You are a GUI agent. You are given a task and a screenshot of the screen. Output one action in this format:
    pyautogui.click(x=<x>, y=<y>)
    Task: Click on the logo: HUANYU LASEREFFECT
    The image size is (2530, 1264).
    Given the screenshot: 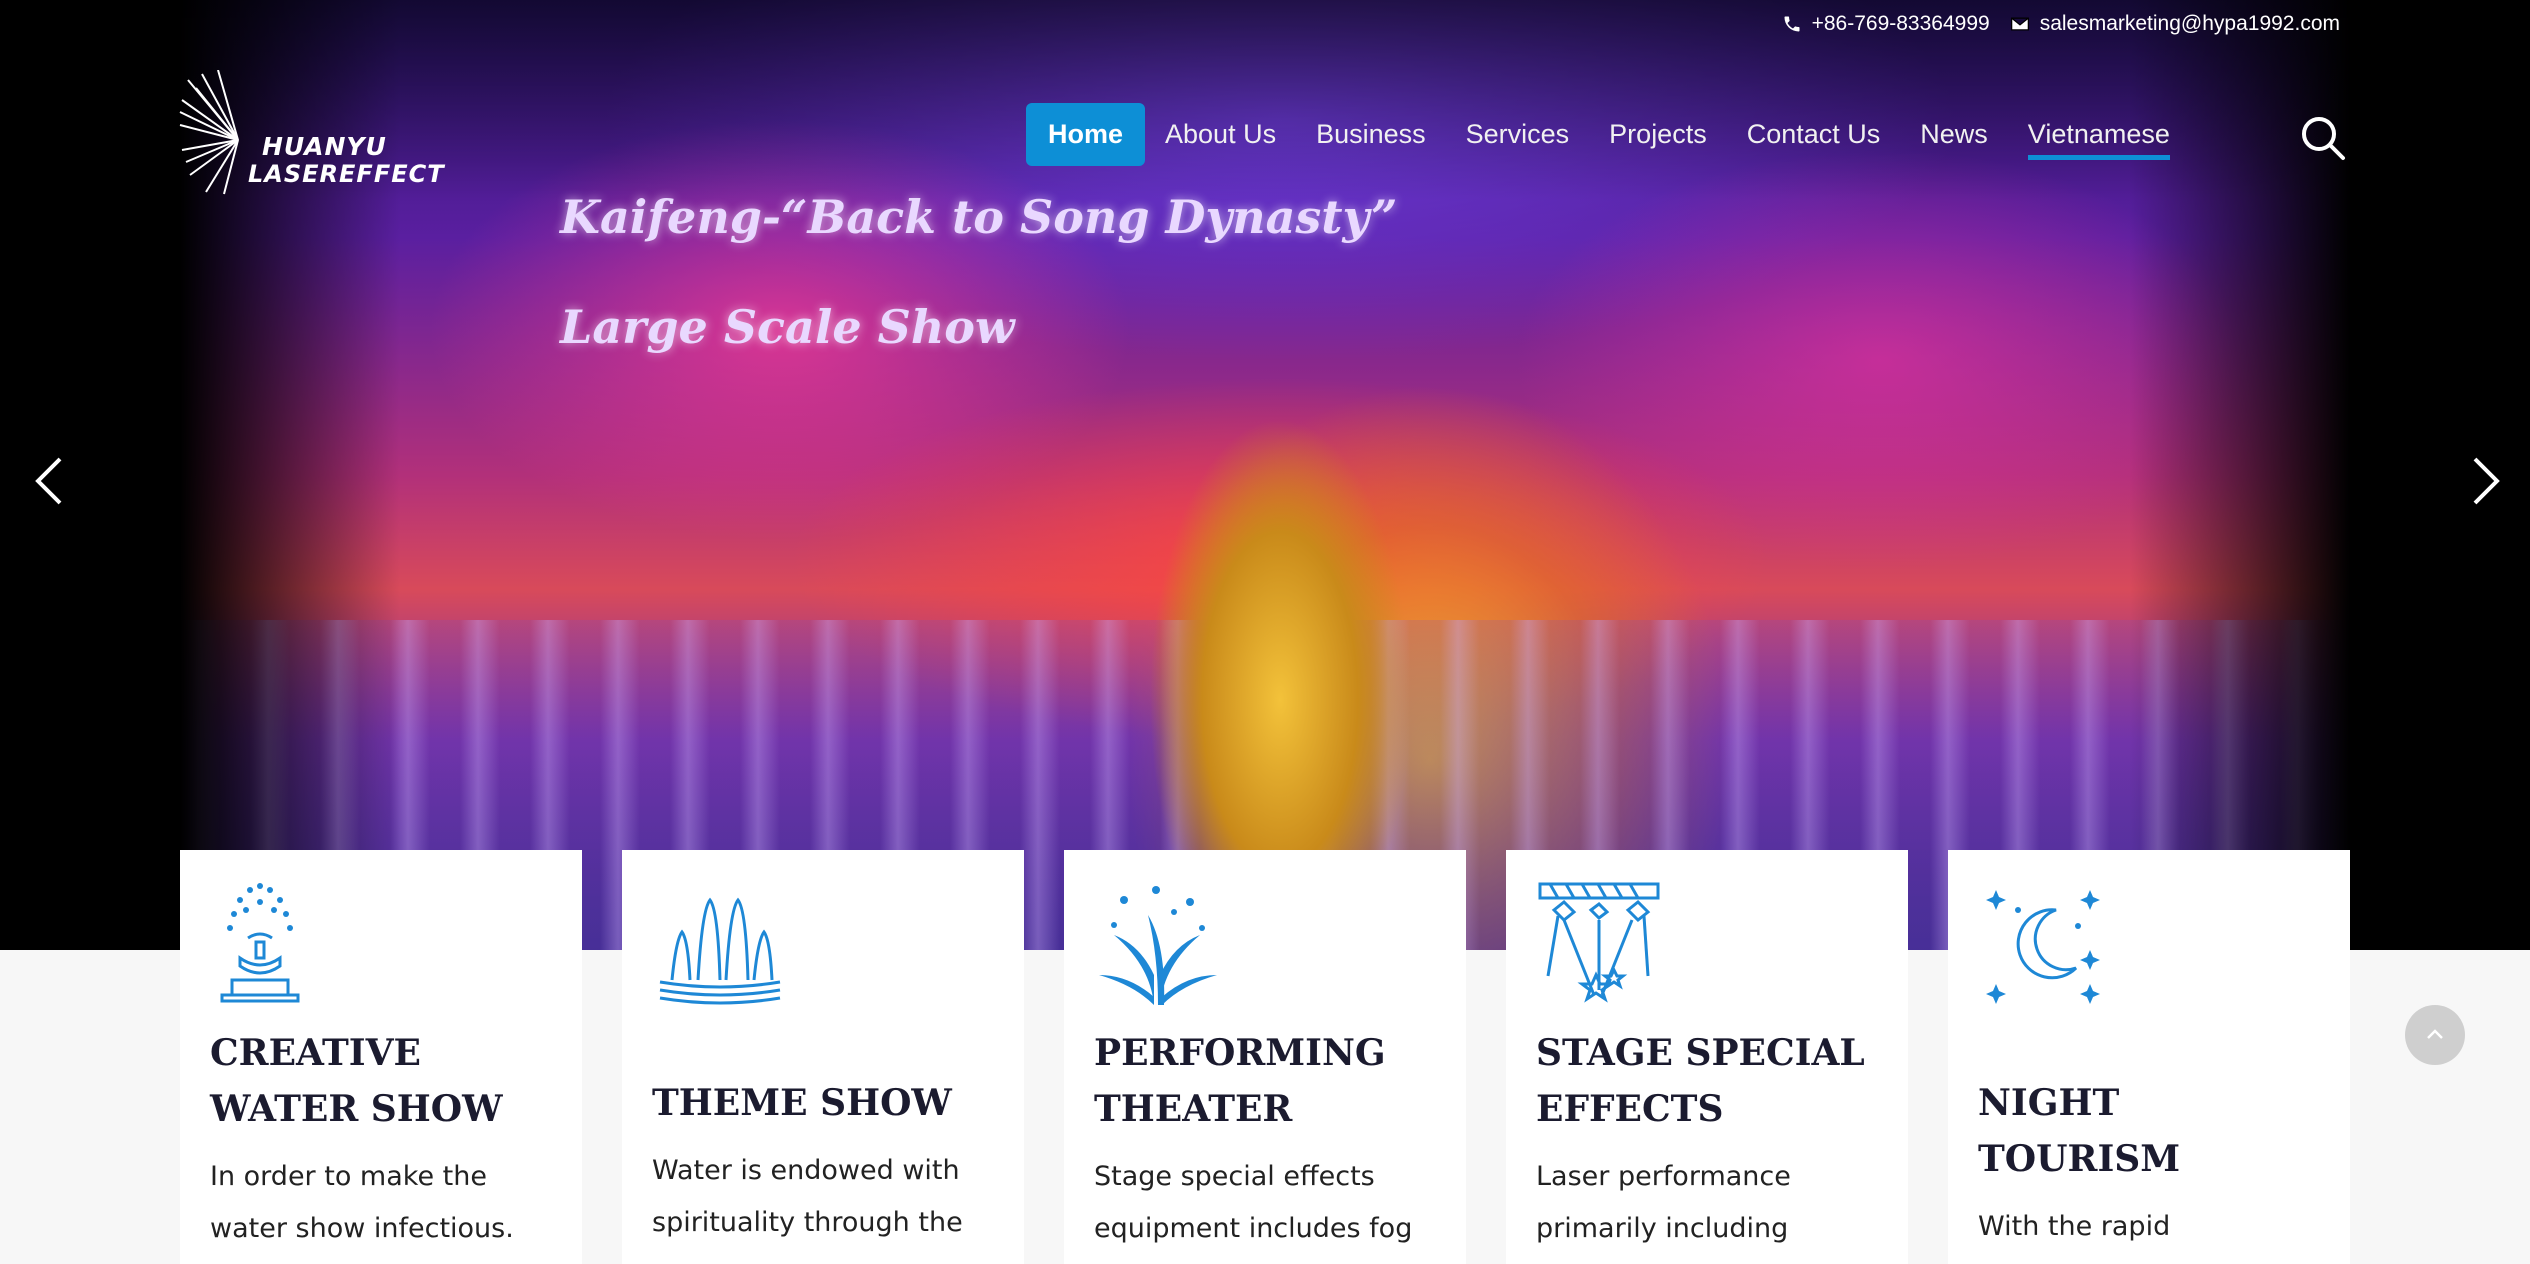 What is the action you would take?
    pyautogui.click(x=311, y=135)
    